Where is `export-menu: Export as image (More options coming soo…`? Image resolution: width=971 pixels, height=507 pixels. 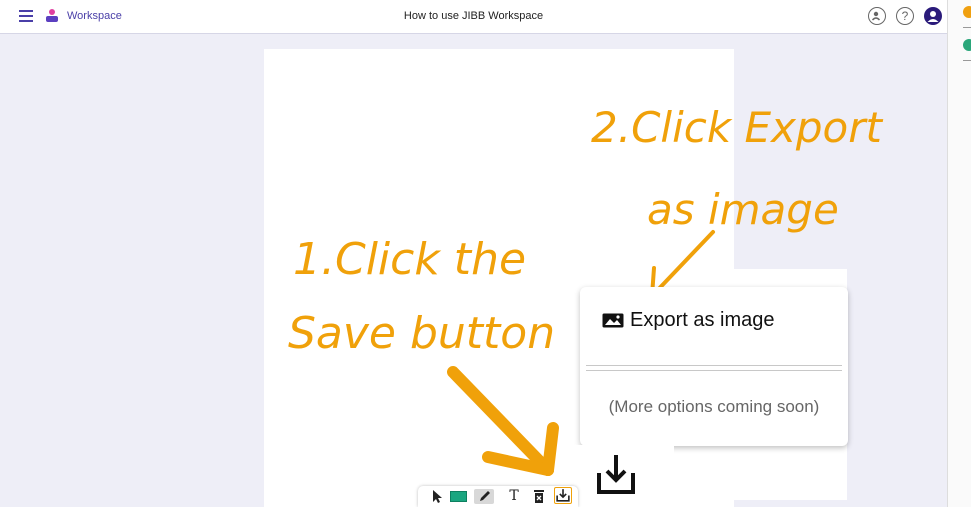
export-menu: Export as image (More options coming soo… is located at coordinates (714, 366).